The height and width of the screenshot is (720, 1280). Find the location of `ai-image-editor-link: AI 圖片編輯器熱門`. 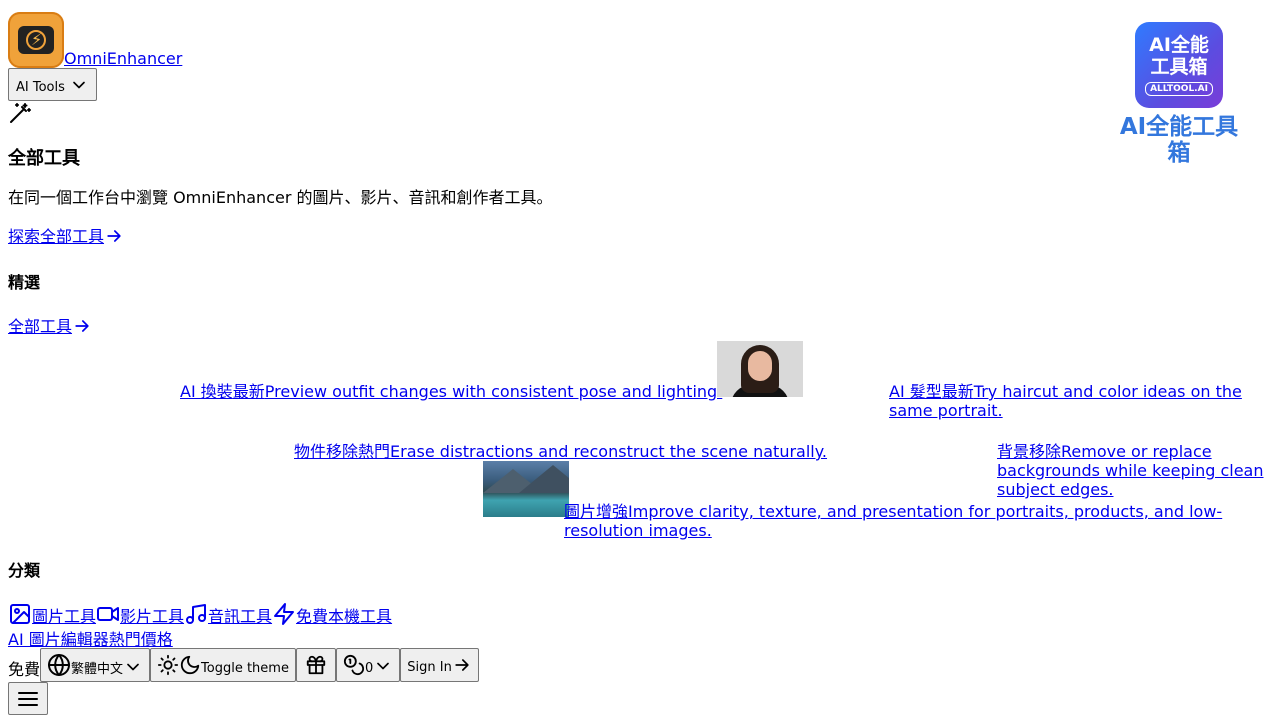

ai-image-editor-link: AI 圖片編輯器熱門 is located at coordinates (74, 639).